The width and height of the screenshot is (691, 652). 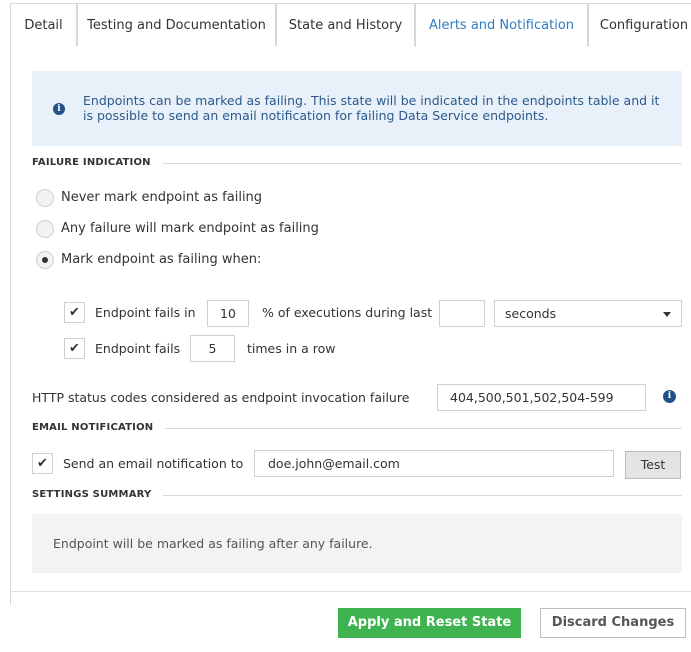 What do you see at coordinates (98, 495) in the screenshot?
I see `section-title: SETTINGS SUMMARY` at bounding box center [98, 495].